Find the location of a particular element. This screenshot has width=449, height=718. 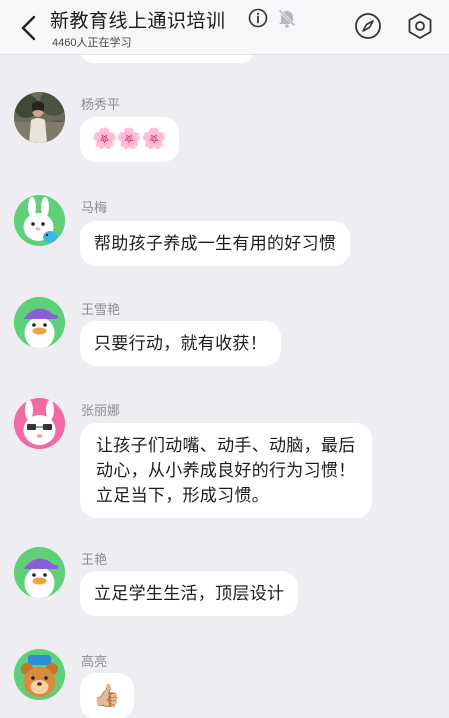

previous-message-bubble is located at coordinates (167, 59).